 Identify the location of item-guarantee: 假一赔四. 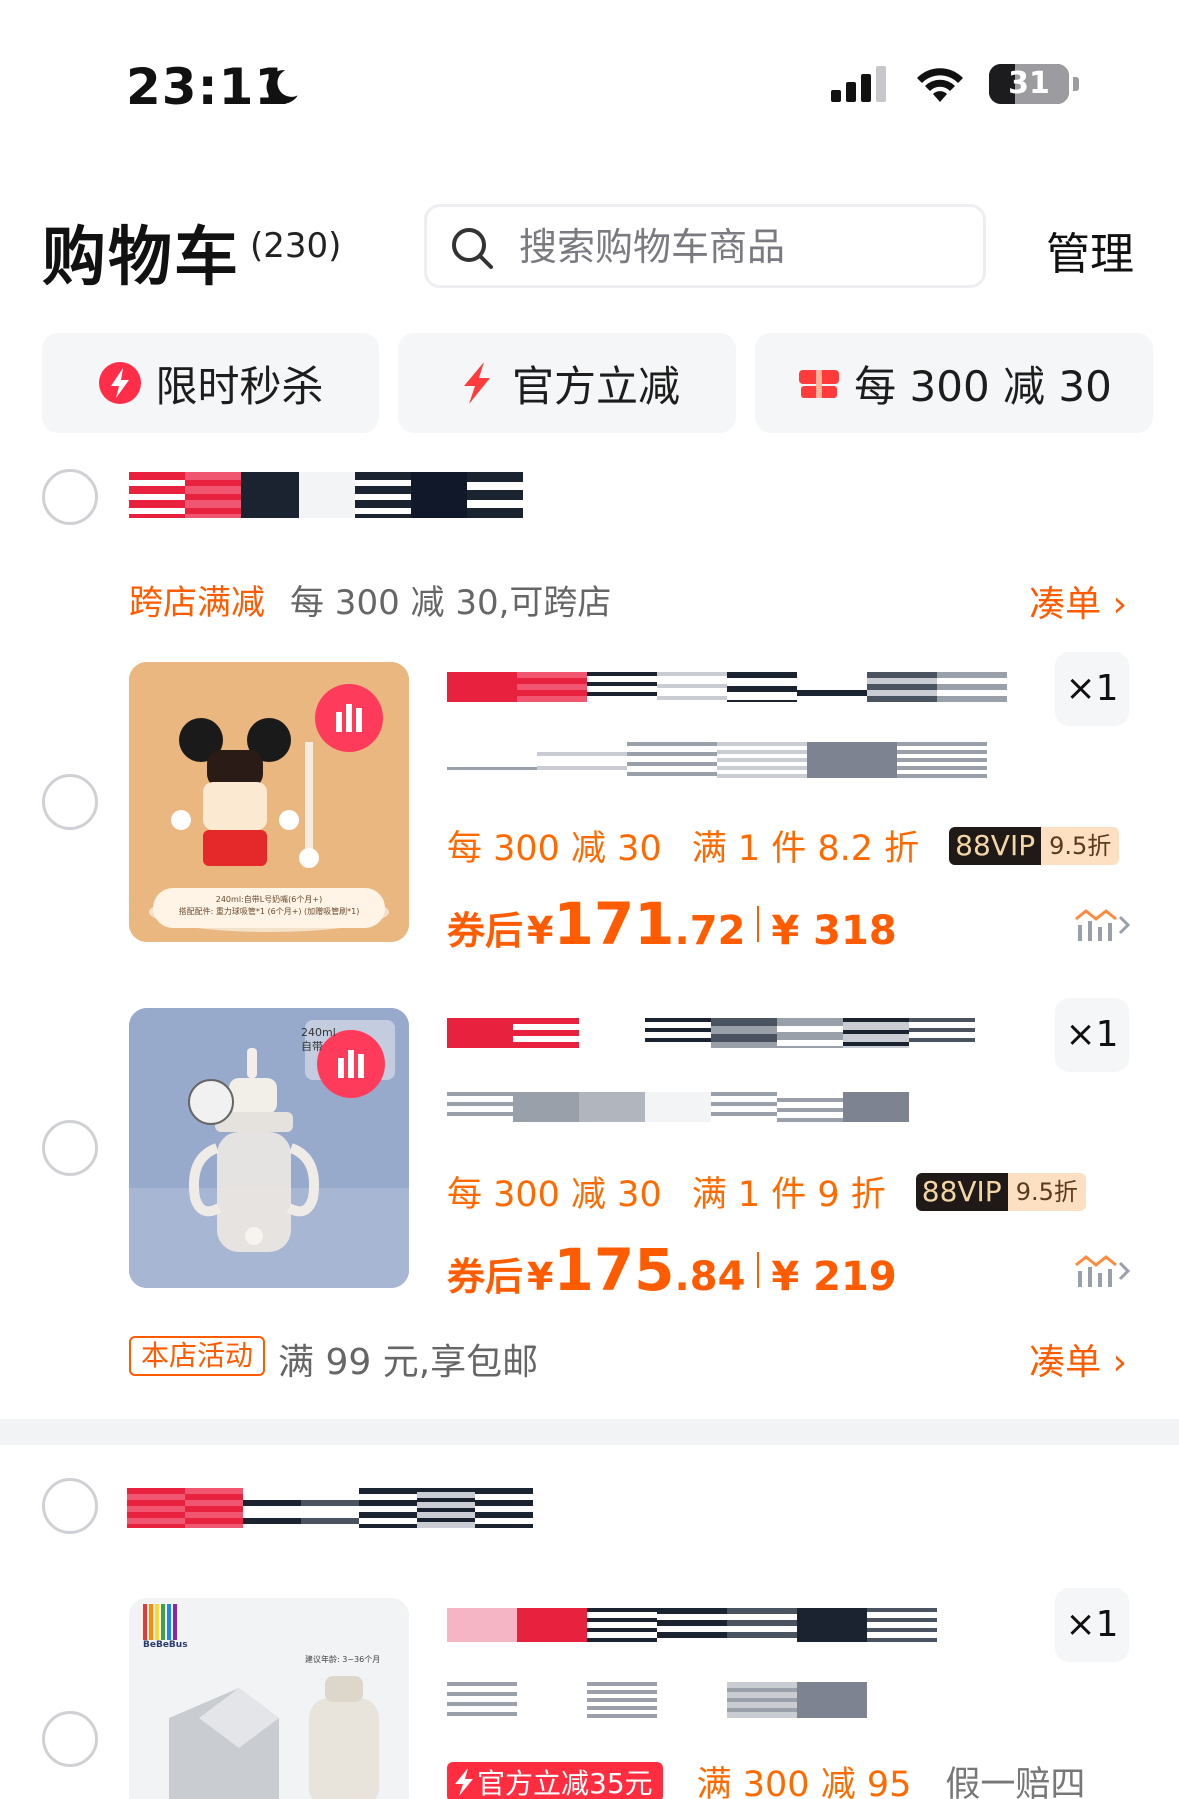
(1015, 1782).